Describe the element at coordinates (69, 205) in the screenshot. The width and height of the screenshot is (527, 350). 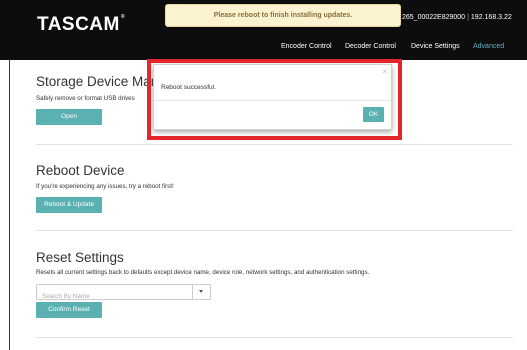
I see `reboot-update-button: Reboot & Update` at that location.